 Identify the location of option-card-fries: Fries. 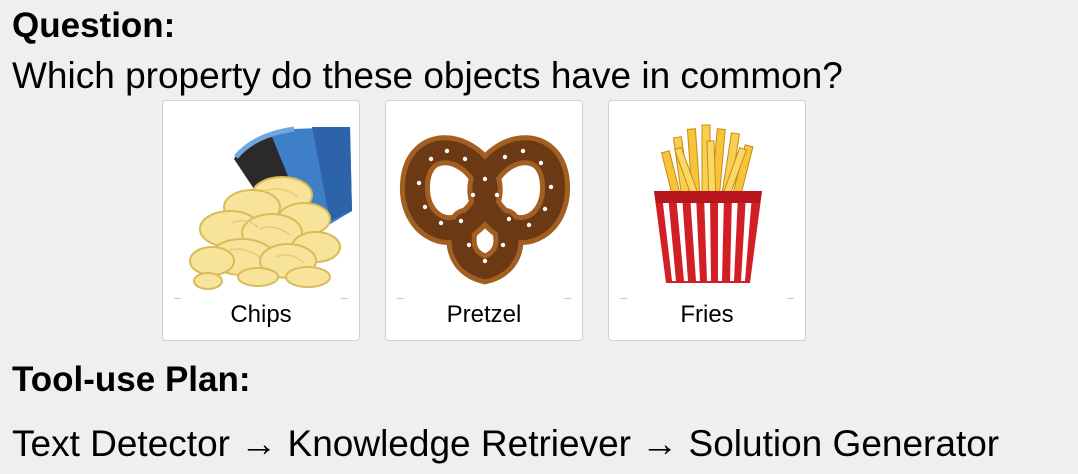
(707, 220).